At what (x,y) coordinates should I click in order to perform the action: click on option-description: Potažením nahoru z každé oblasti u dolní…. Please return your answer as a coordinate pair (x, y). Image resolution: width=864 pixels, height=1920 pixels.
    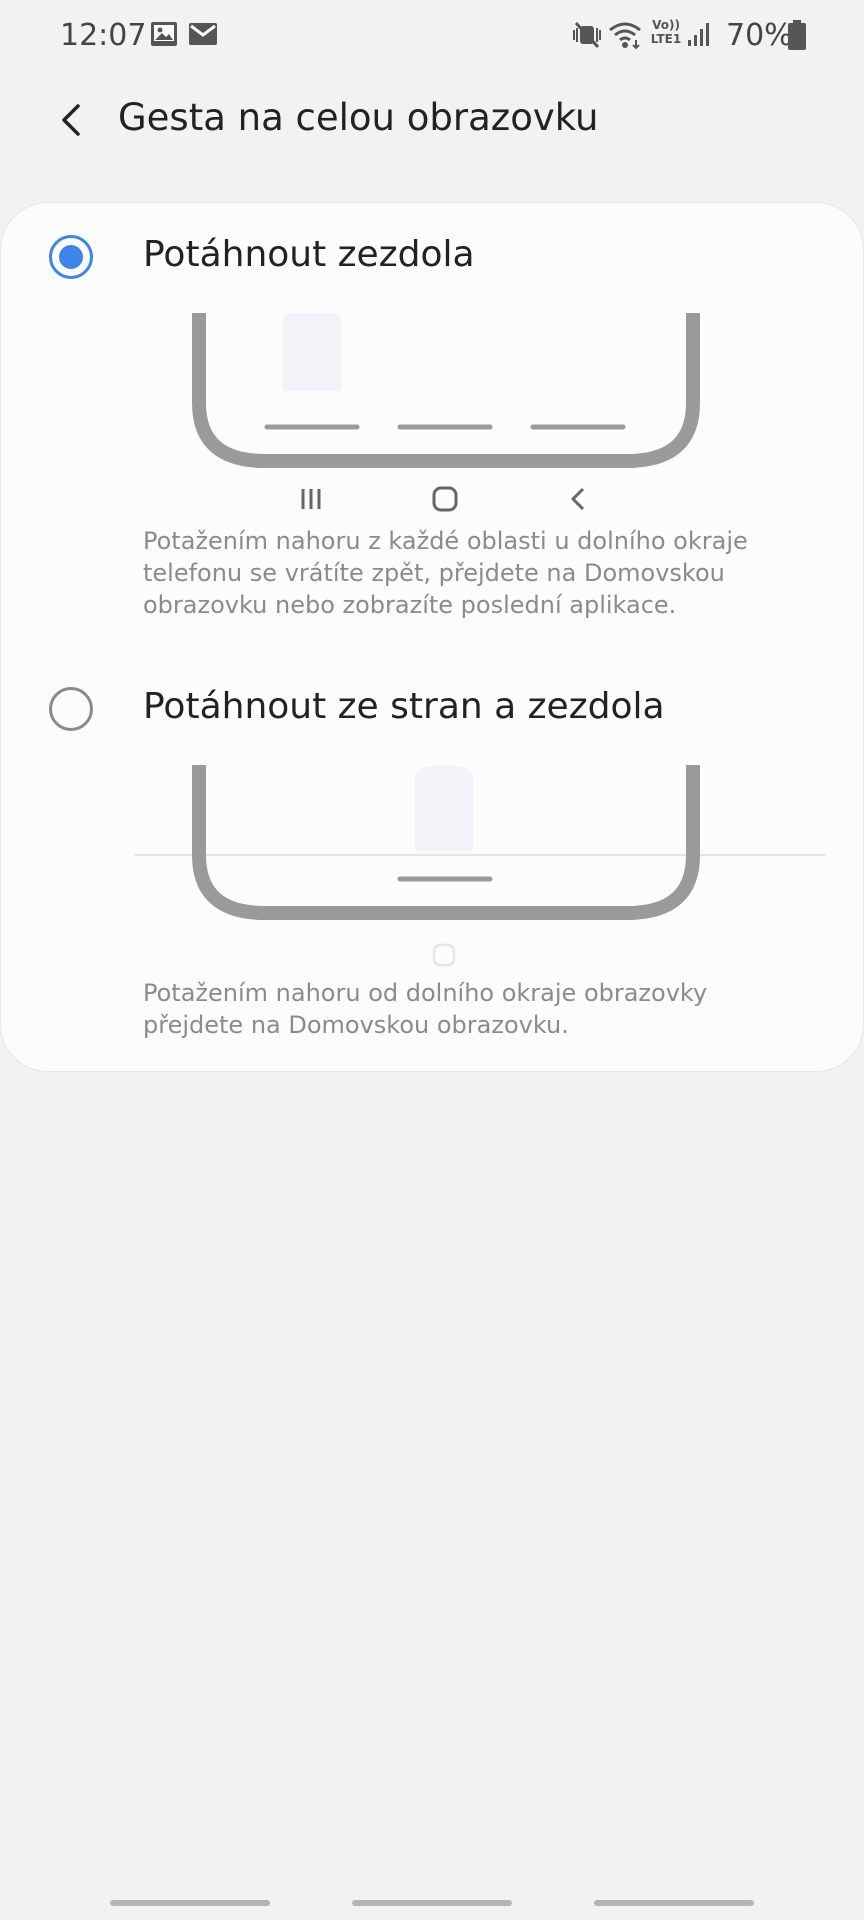
    Looking at the image, I should click on (445, 573).